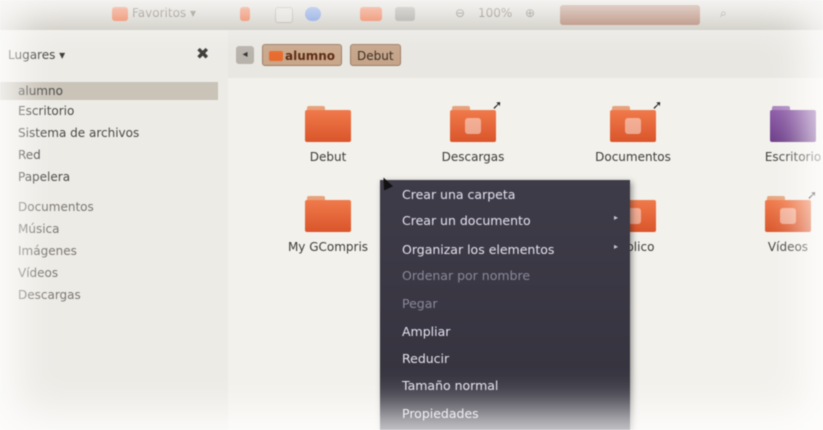 The height and width of the screenshot is (430, 823). I want to click on computer-icon, so click(405, 14).